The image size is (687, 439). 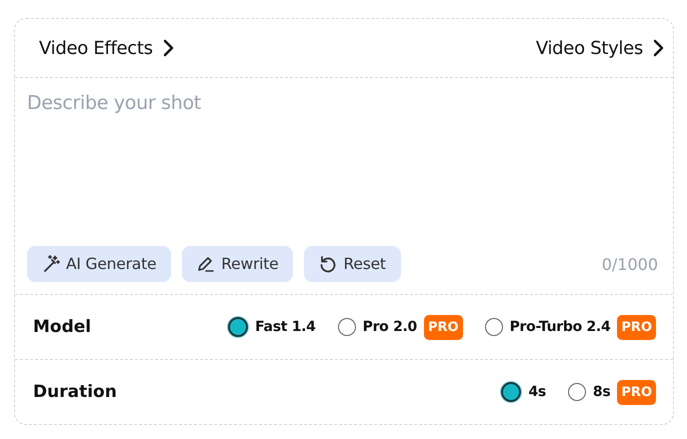 What do you see at coordinates (600, 48) in the screenshot?
I see `nav-link: Video Styles` at bounding box center [600, 48].